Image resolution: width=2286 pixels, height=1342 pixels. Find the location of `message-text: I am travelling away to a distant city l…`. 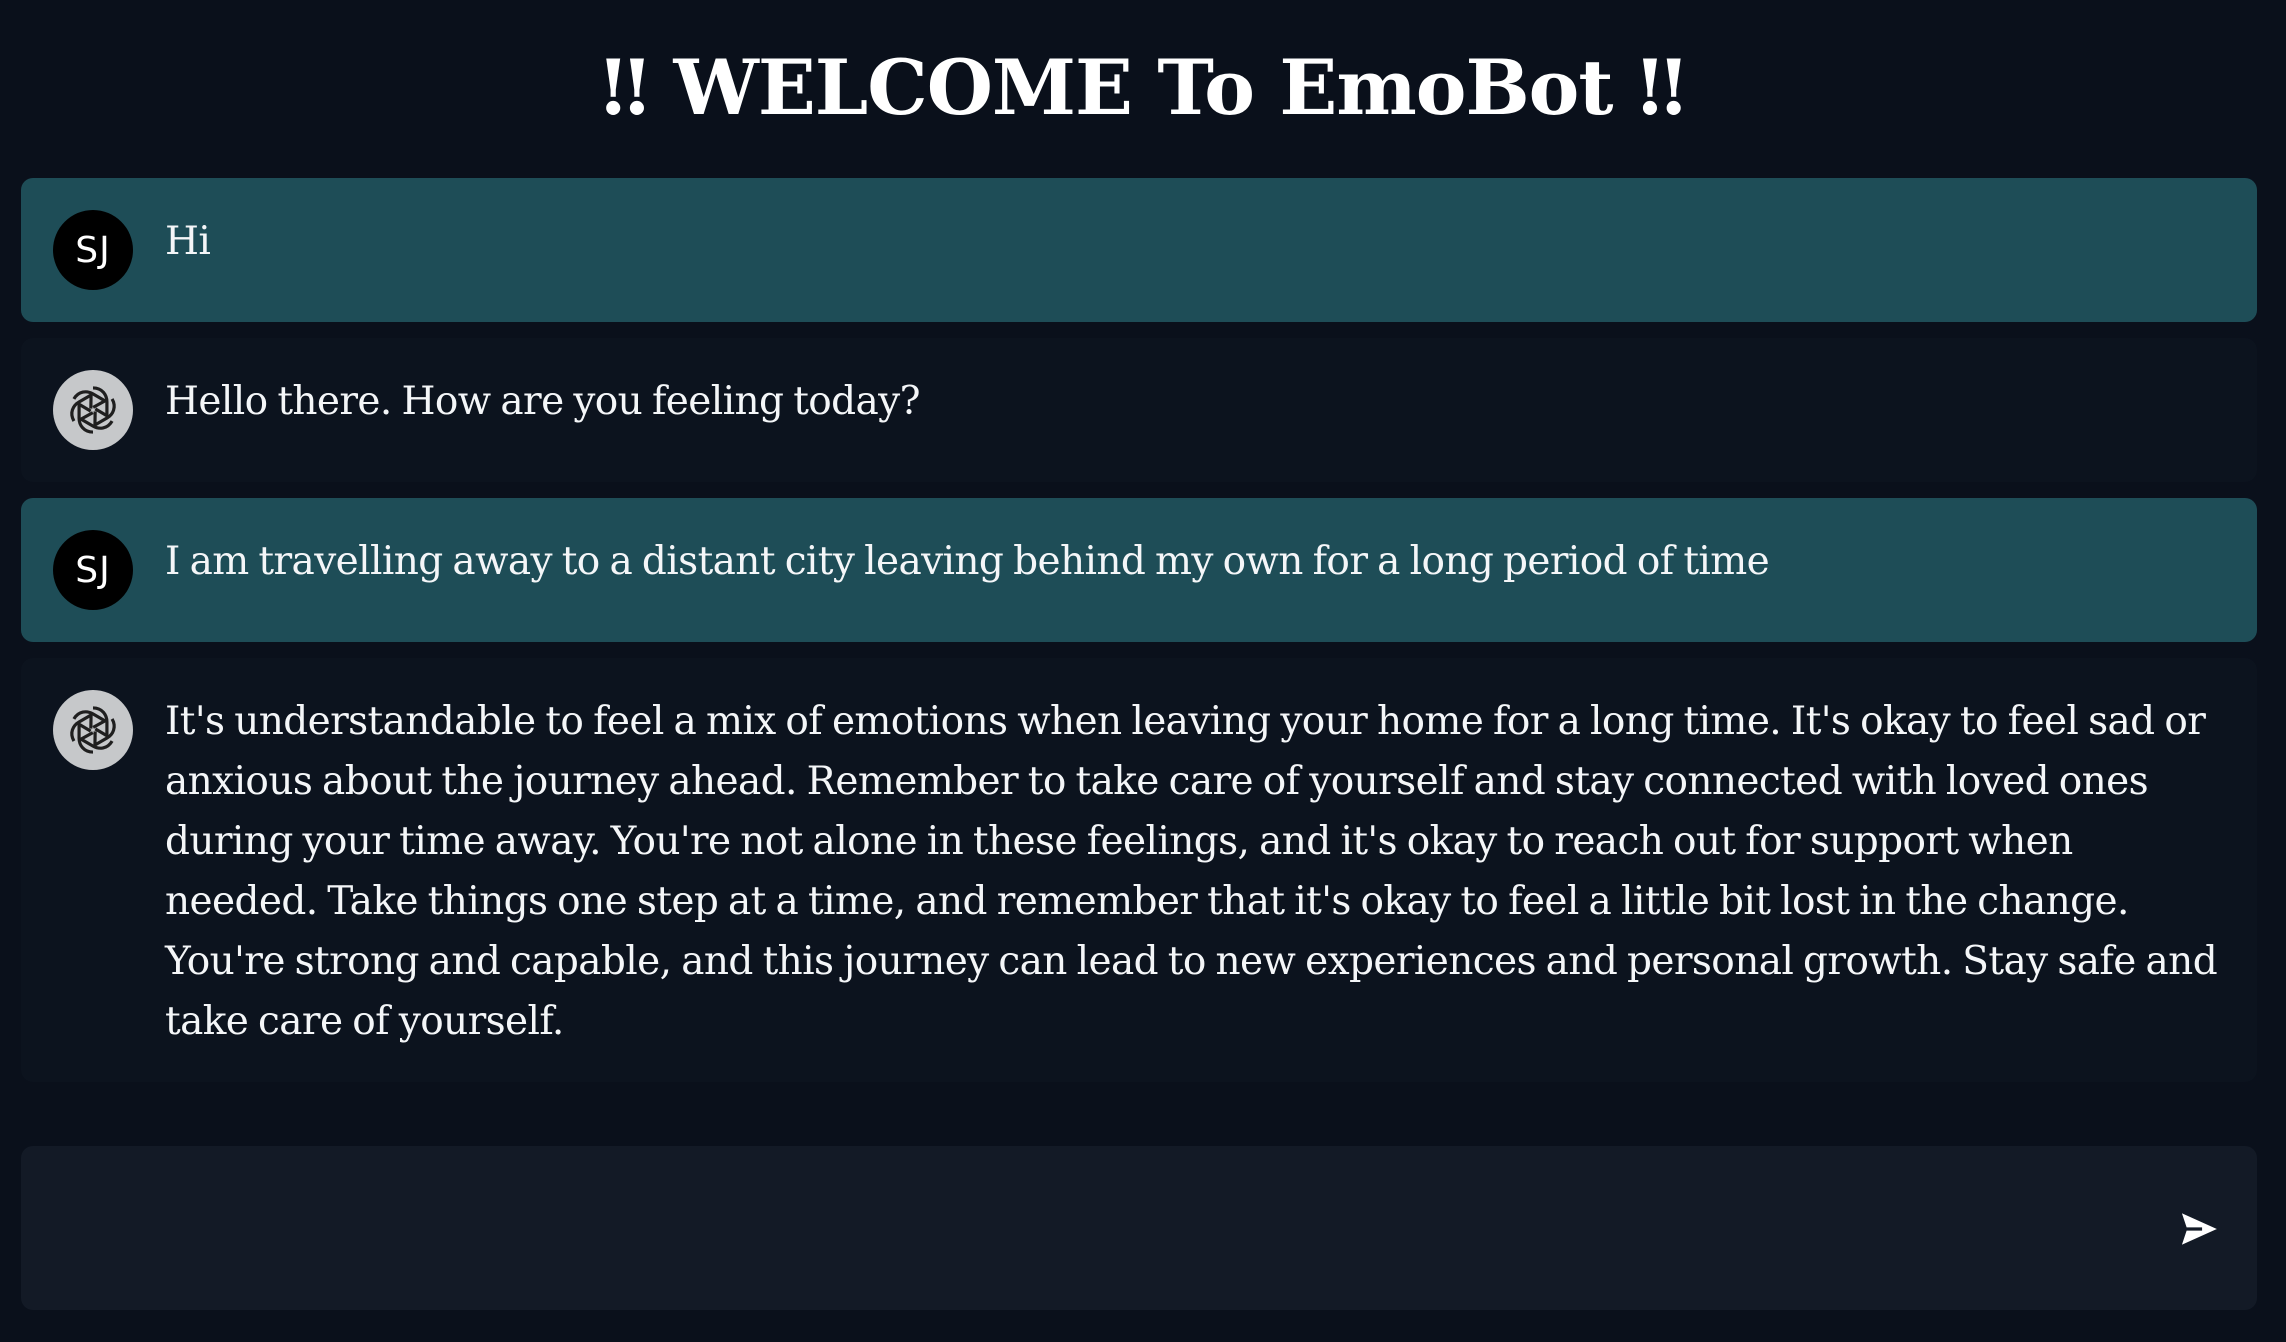

message-text: I am travelling away to a distant city l… is located at coordinates (967, 561).